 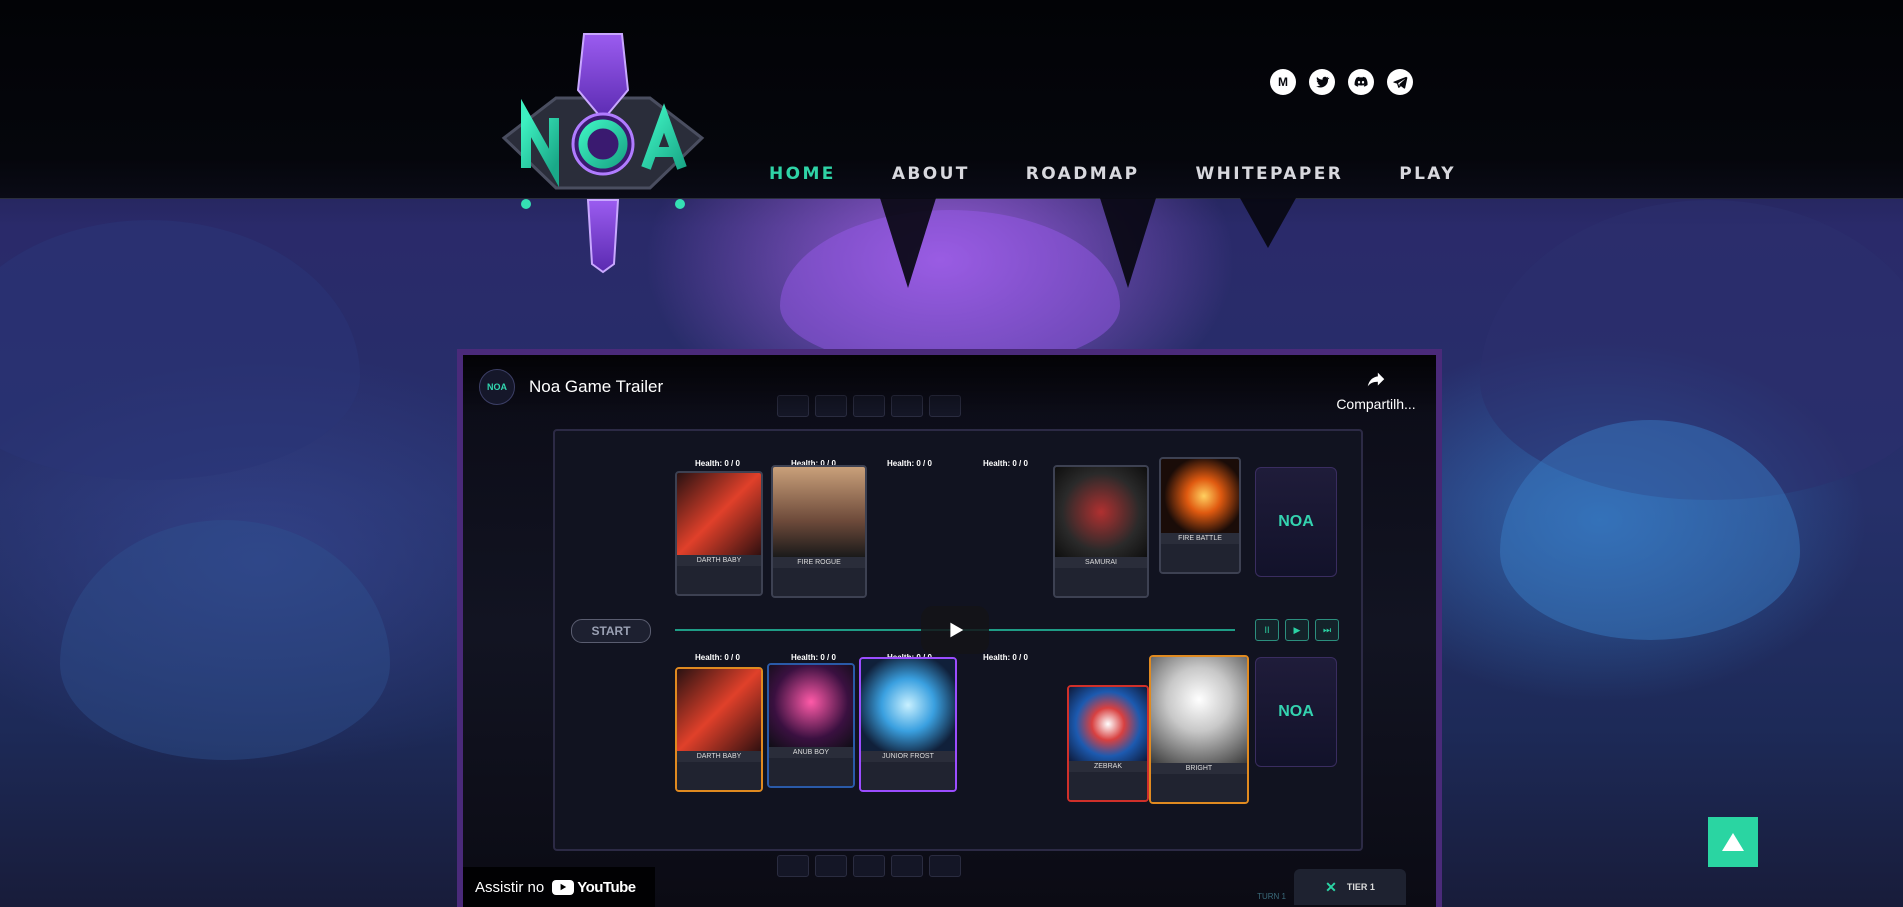 I want to click on lock-slots-bottom, so click(x=869, y=866).